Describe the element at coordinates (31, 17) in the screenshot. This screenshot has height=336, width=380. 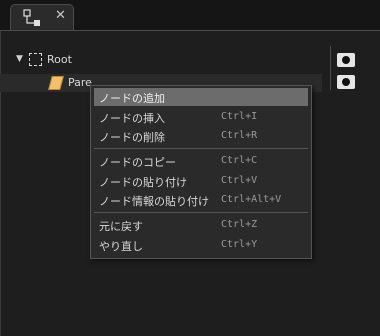
I see `node-graph-icon` at that location.